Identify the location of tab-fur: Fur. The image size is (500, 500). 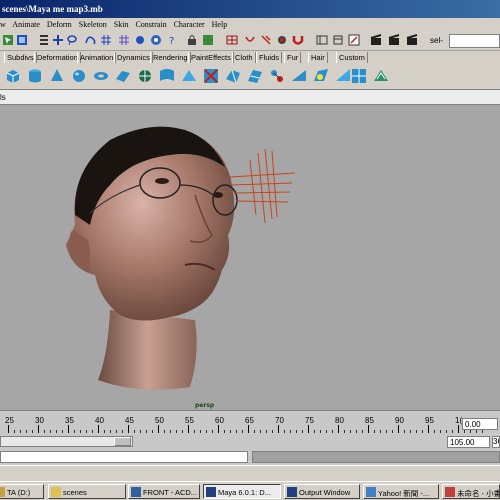
(293, 57).